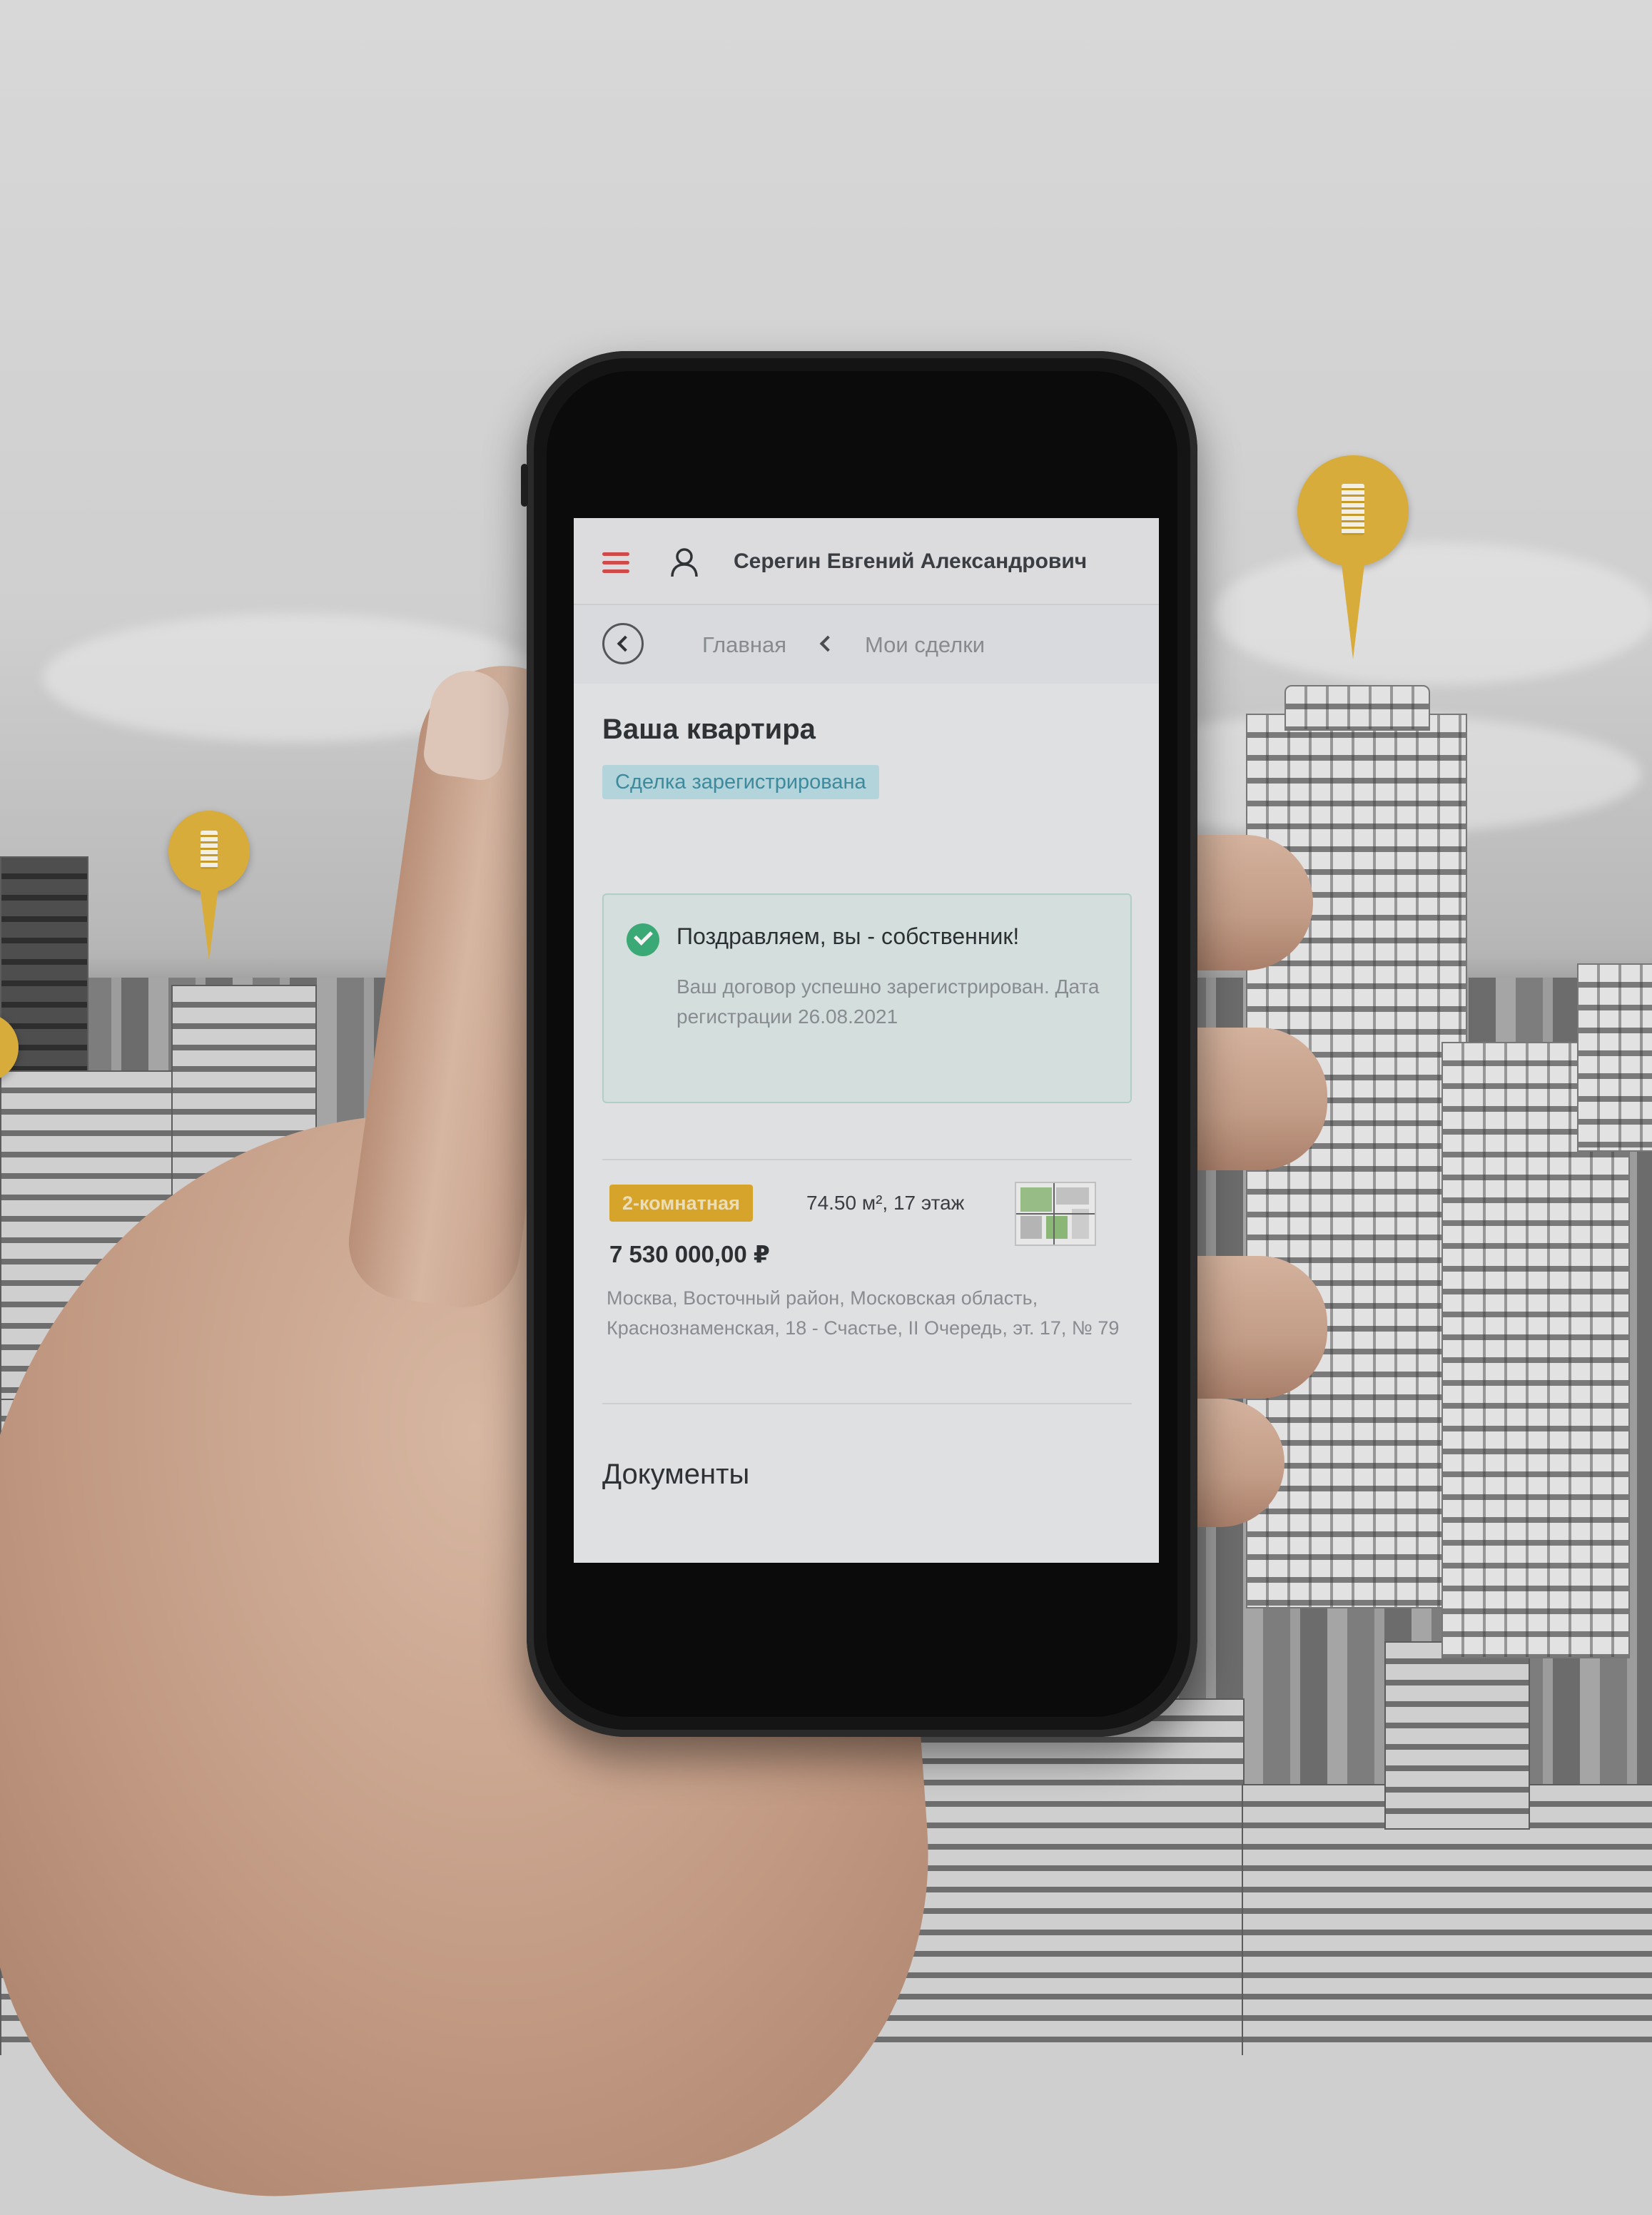 Image resolution: width=1652 pixels, height=2215 pixels. I want to click on status-badge: Сделка зарегистрирована, so click(740, 782).